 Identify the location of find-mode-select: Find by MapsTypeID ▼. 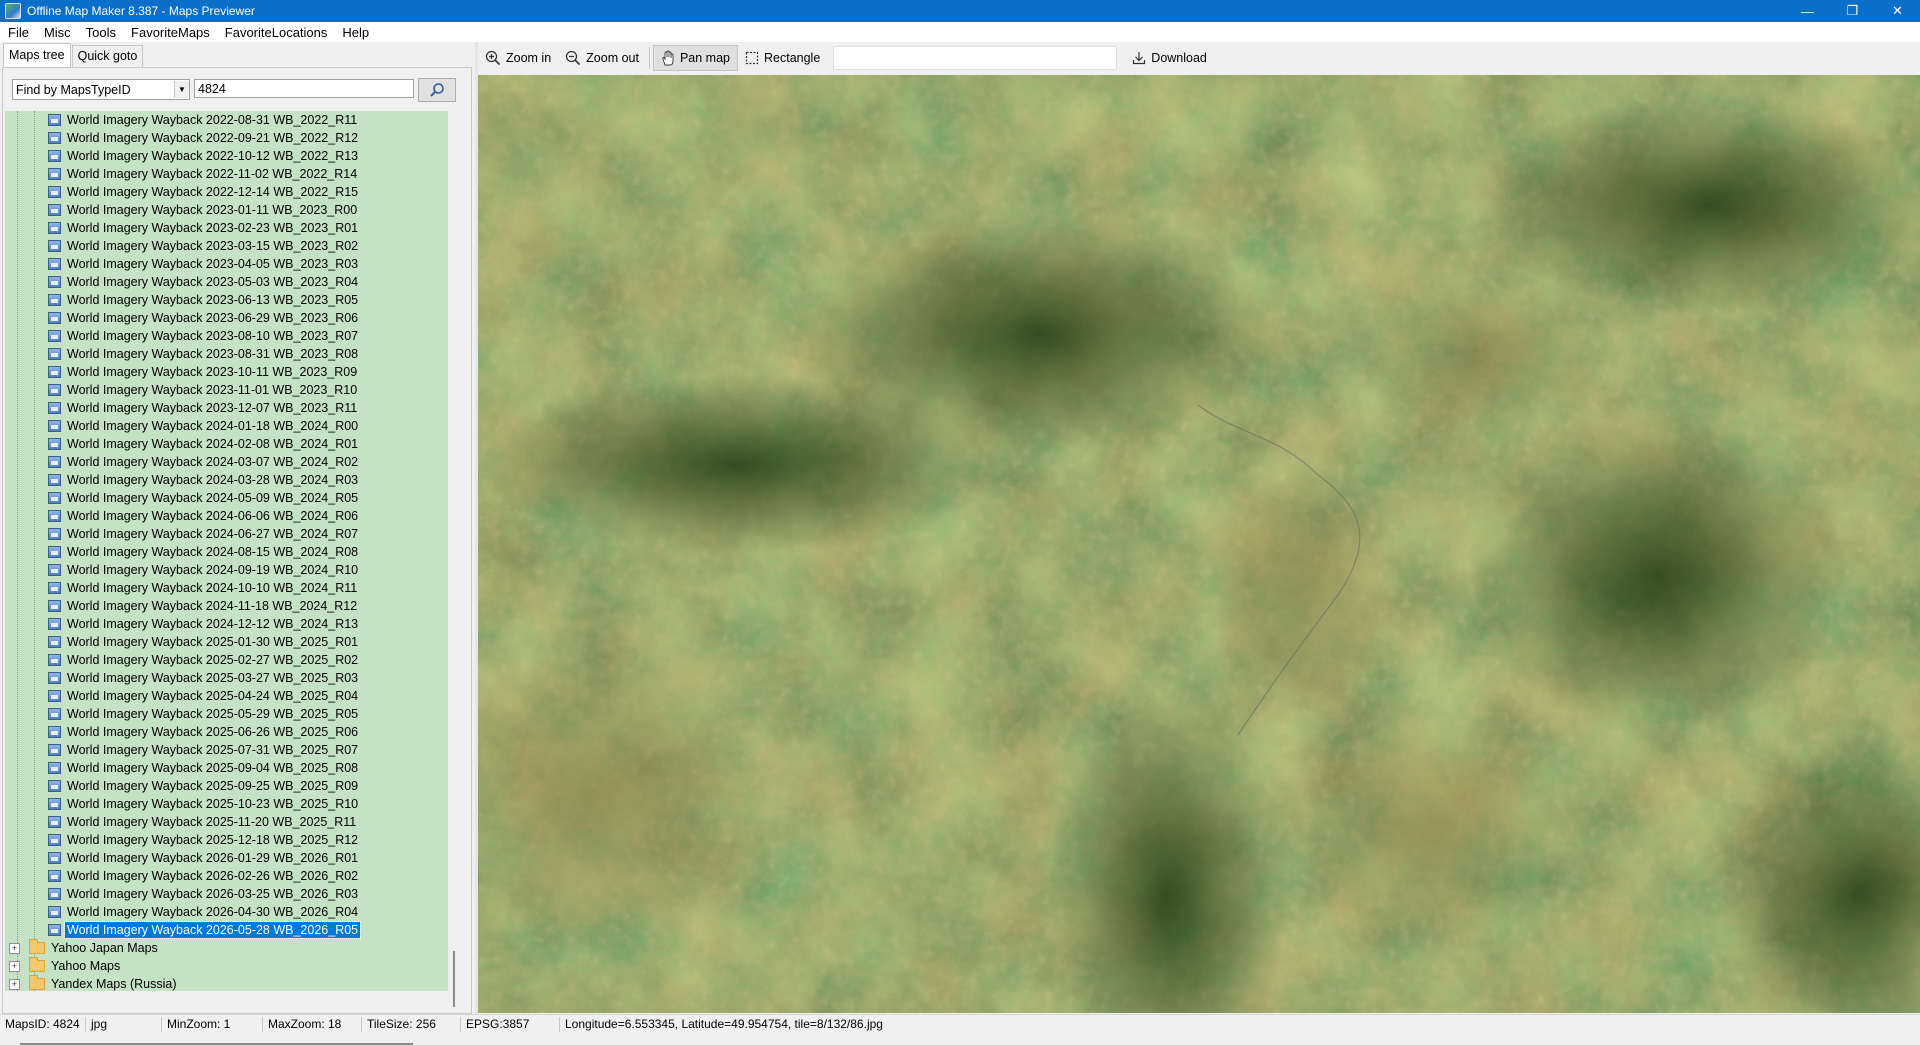
(101, 89).